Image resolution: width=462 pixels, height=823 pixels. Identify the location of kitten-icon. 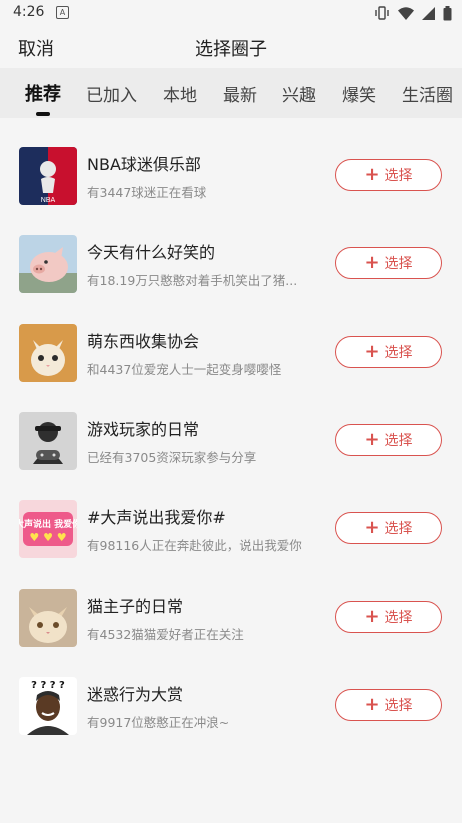
(48, 353).